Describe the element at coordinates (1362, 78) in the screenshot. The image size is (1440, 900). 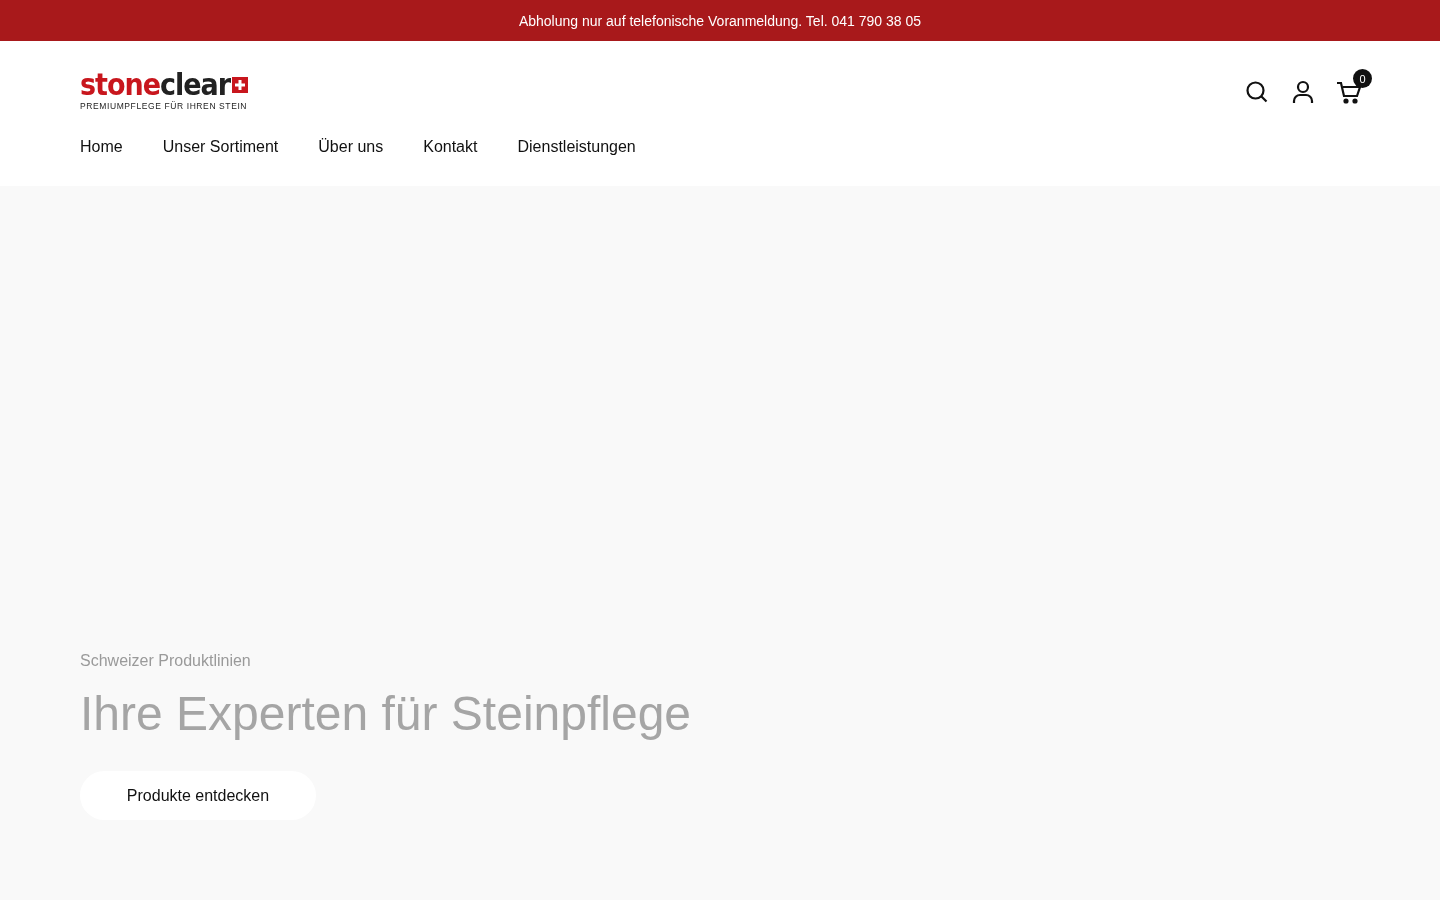
I see `cart-count-badge: 0` at that location.